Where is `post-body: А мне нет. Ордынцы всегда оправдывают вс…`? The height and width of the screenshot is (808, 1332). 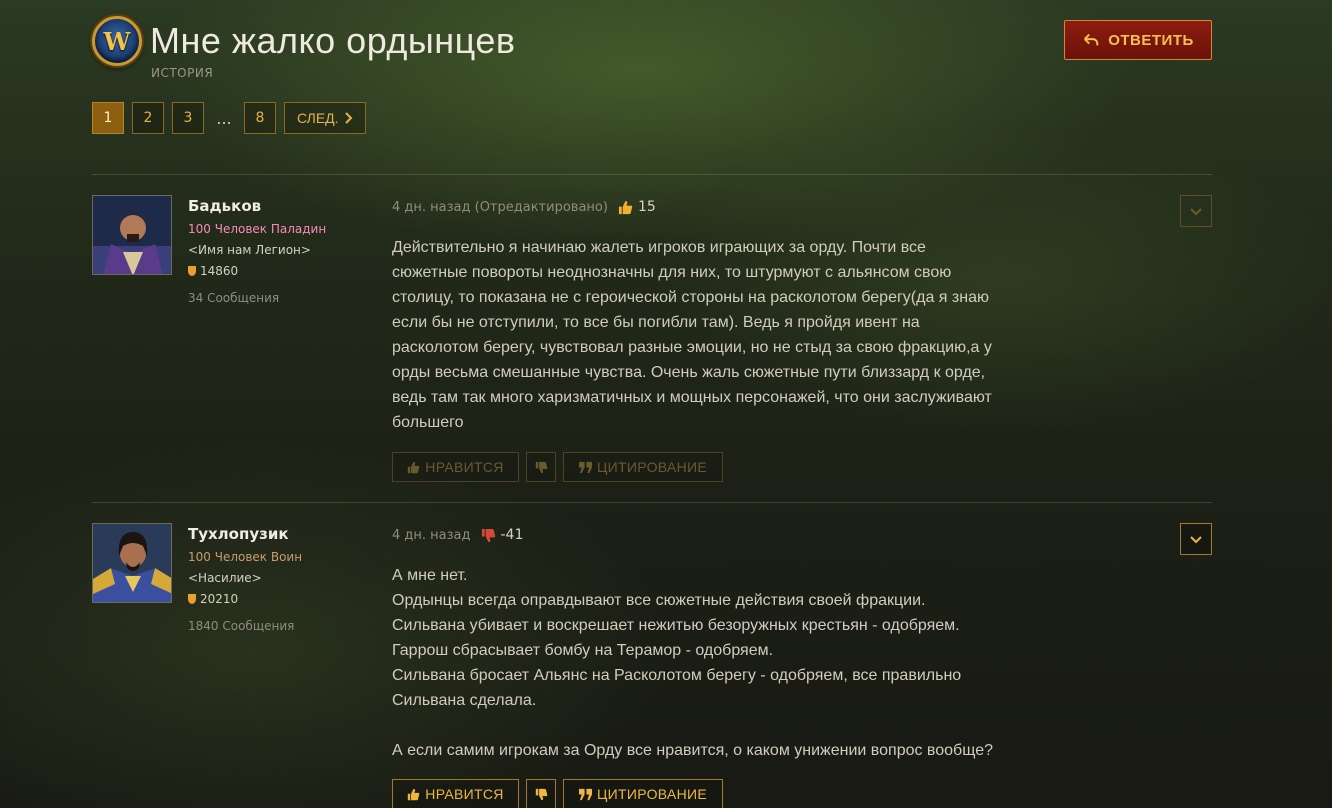 post-body: А мне нет. Ордынцы всегда оправдывают вс… is located at coordinates (742, 663).